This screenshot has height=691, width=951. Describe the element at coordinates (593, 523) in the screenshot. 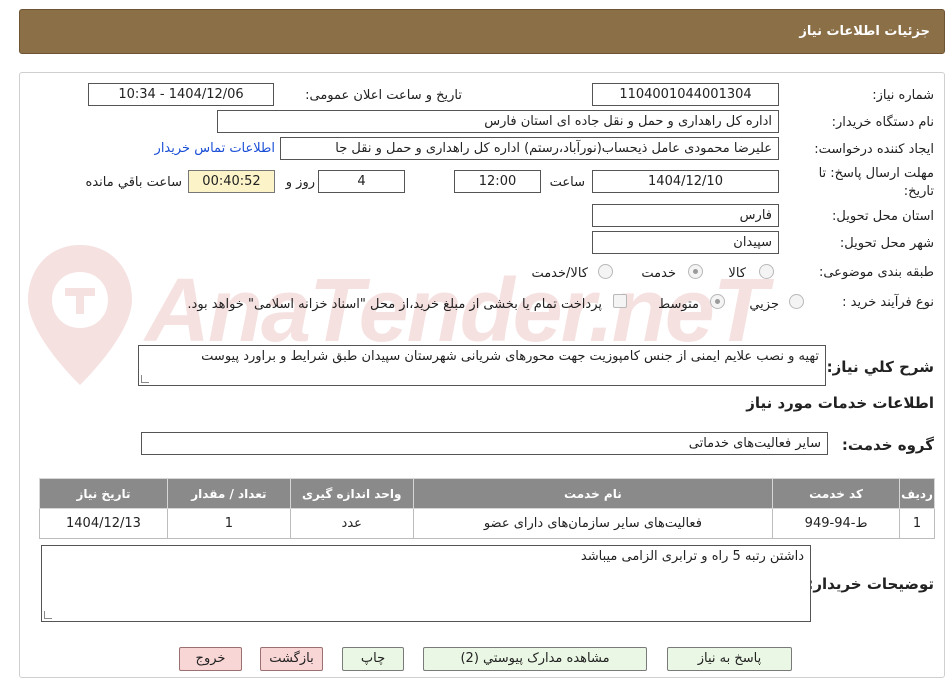

I see `cell-service-name: فعالیت‌های سایر سازمان‌های دارای عضو` at that location.